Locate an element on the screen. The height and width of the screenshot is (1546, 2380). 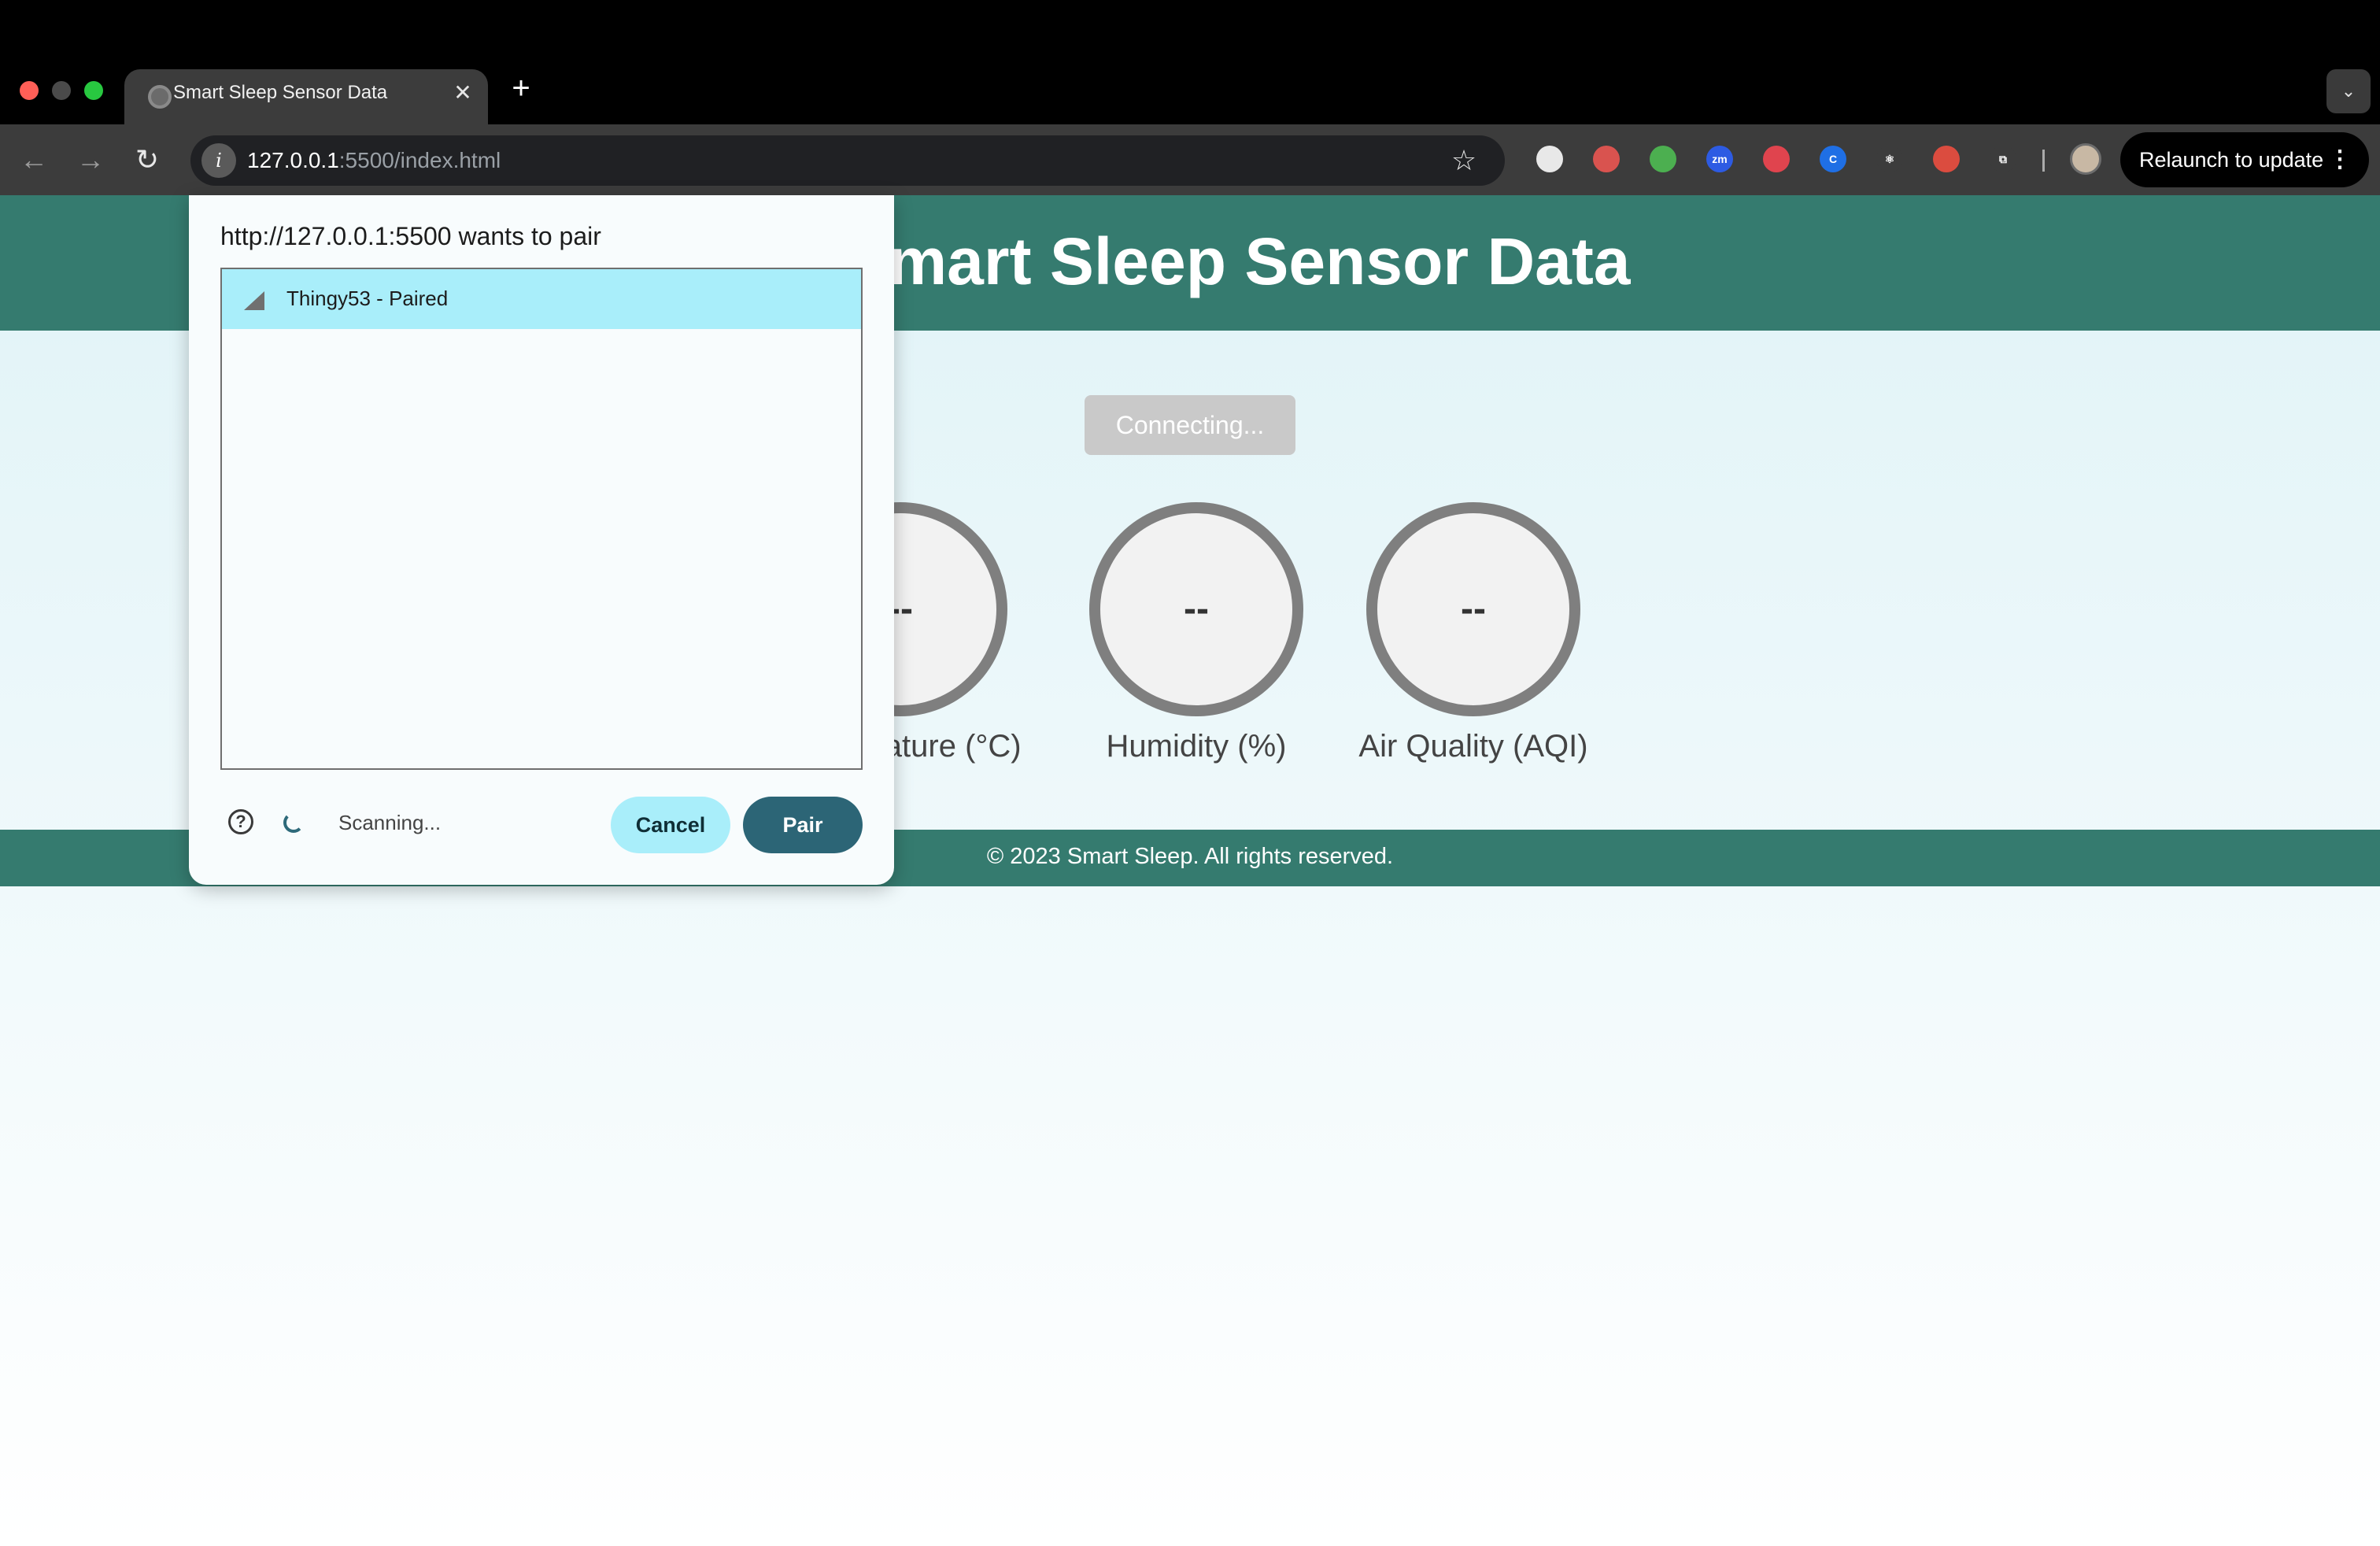
address-bar: i 127.0.0.1:5500/index.html ☆ is located at coordinates (847, 160).